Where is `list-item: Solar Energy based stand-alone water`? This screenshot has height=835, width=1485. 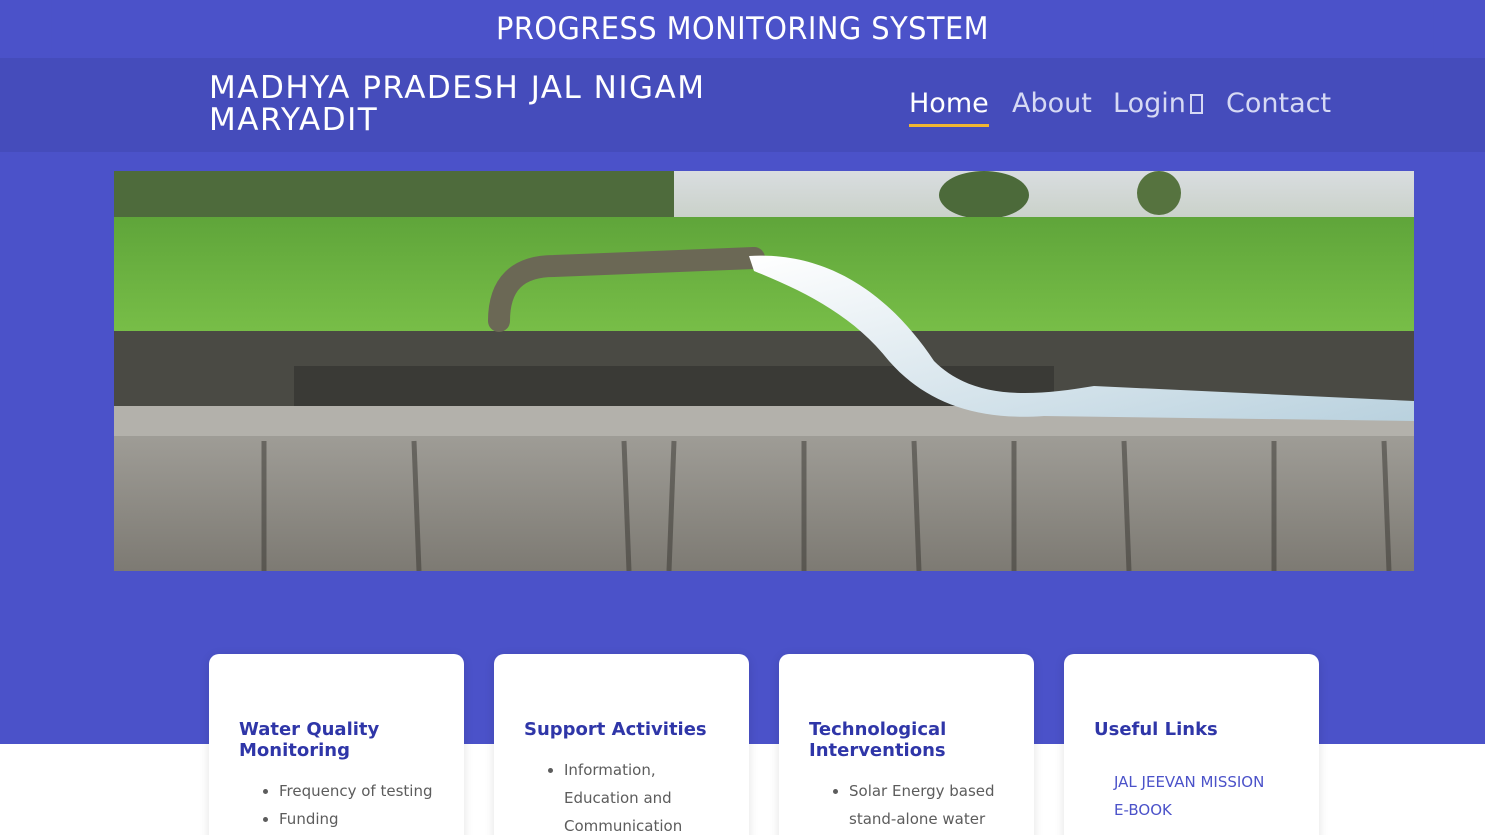 list-item: Solar Energy based stand-alone water is located at coordinates (926, 805).